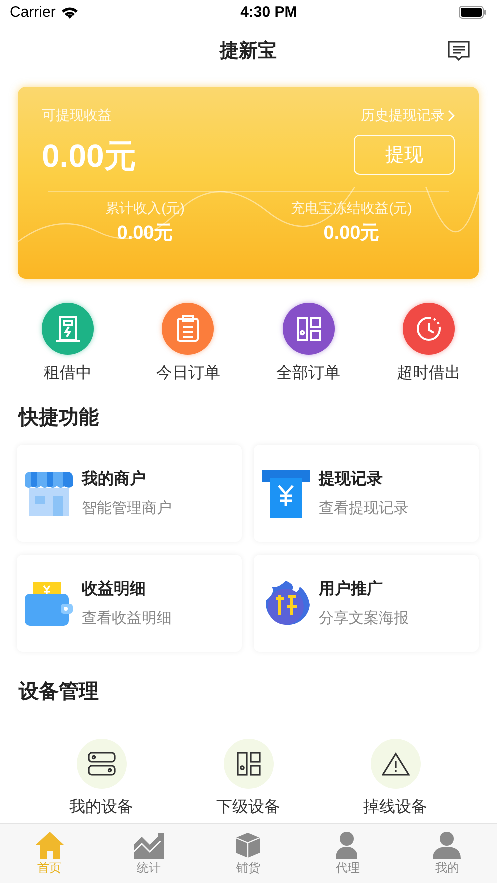  I want to click on card-title: 收益明细, so click(114, 590).